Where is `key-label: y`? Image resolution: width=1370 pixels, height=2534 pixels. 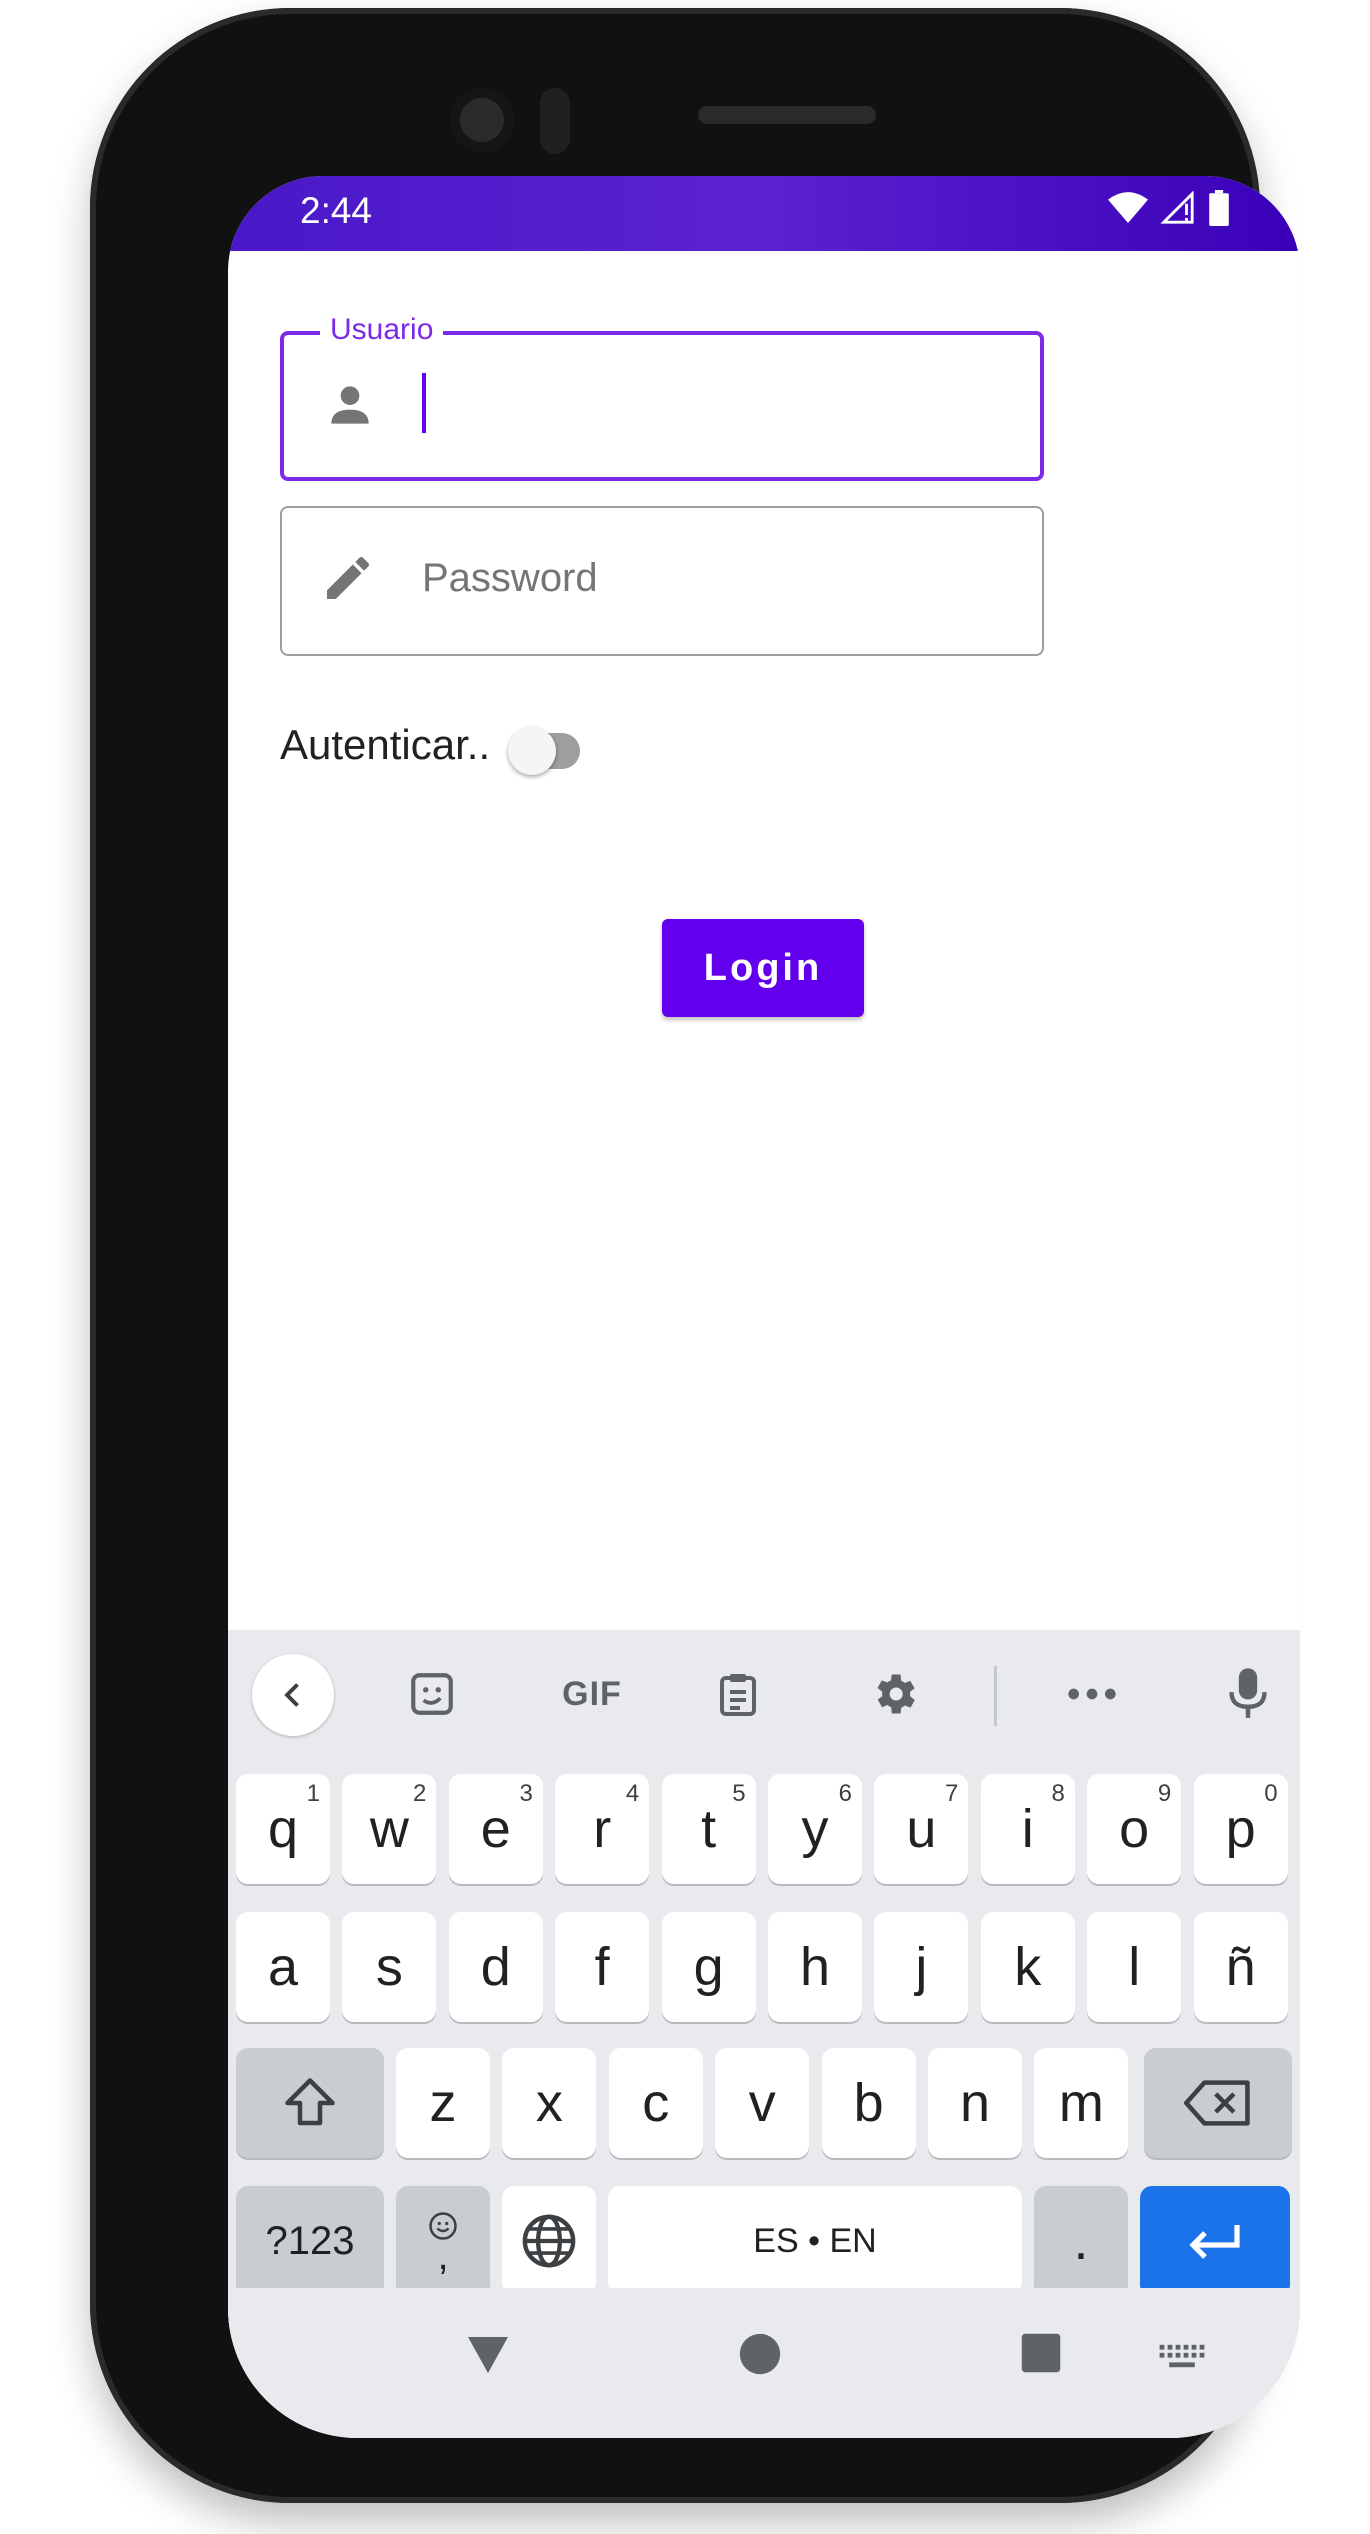
key-label: y is located at coordinates (815, 1829).